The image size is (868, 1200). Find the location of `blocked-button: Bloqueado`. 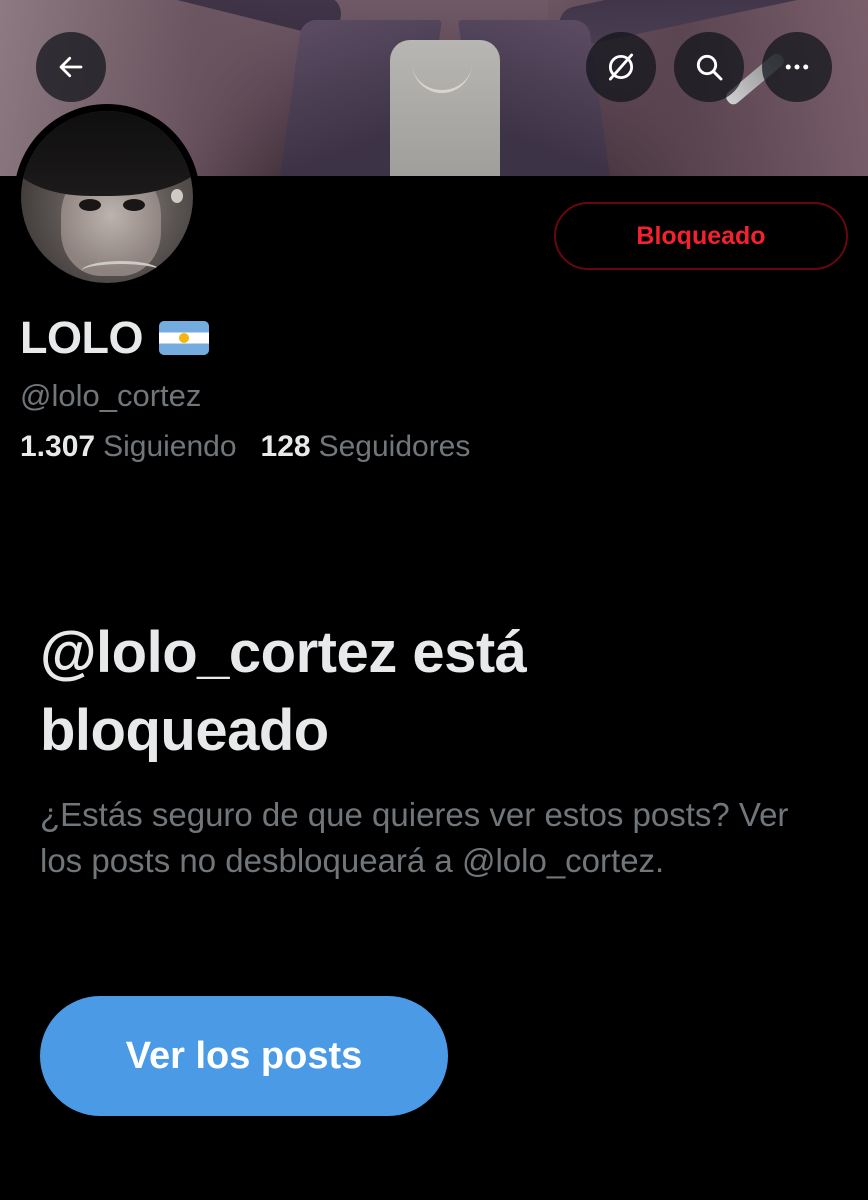

blocked-button: Bloqueado is located at coordinates (701, 236).